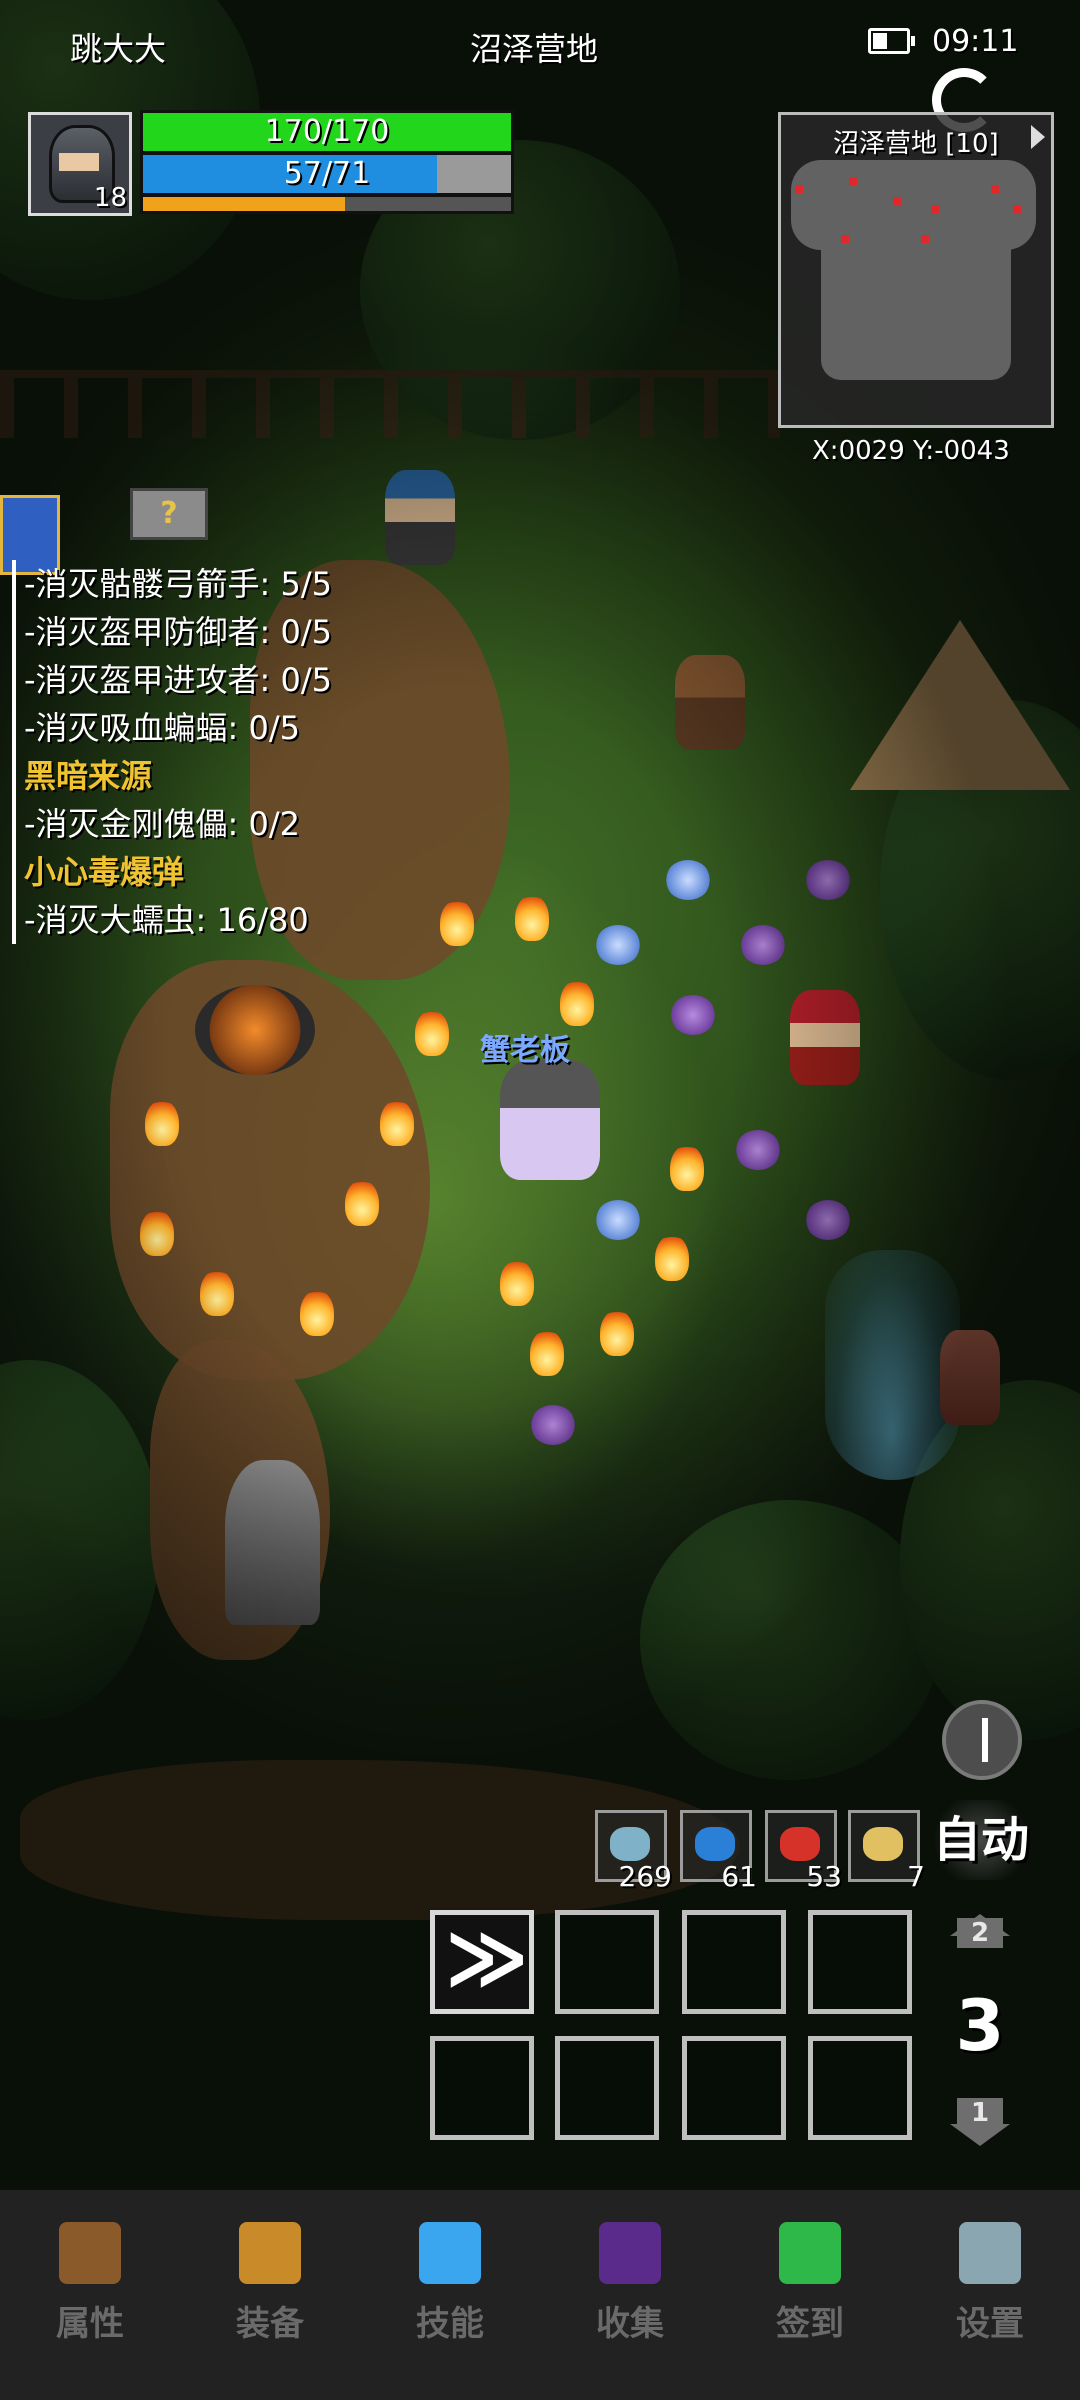  I want to click on player-avatar: 18, so click(80, 164).